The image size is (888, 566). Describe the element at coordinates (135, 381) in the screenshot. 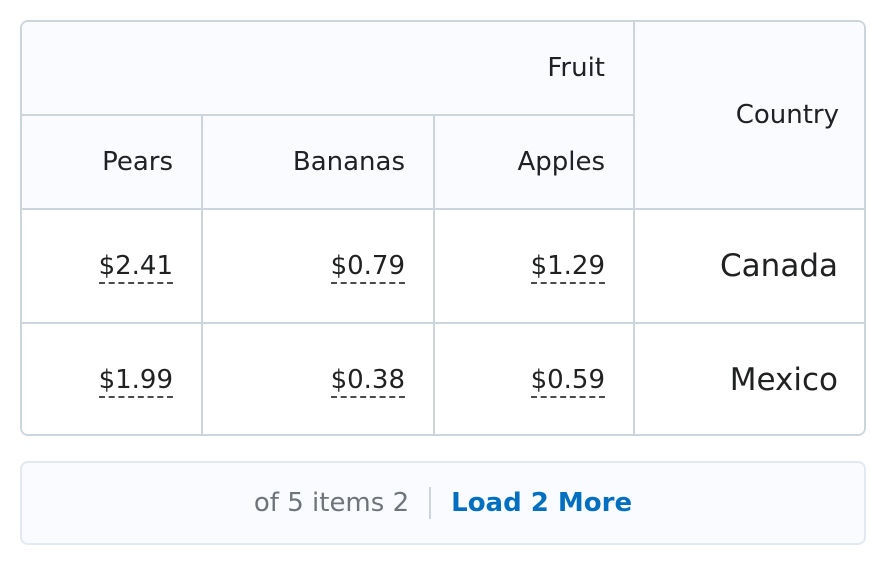

I see `price-value: $1.99` at that location.